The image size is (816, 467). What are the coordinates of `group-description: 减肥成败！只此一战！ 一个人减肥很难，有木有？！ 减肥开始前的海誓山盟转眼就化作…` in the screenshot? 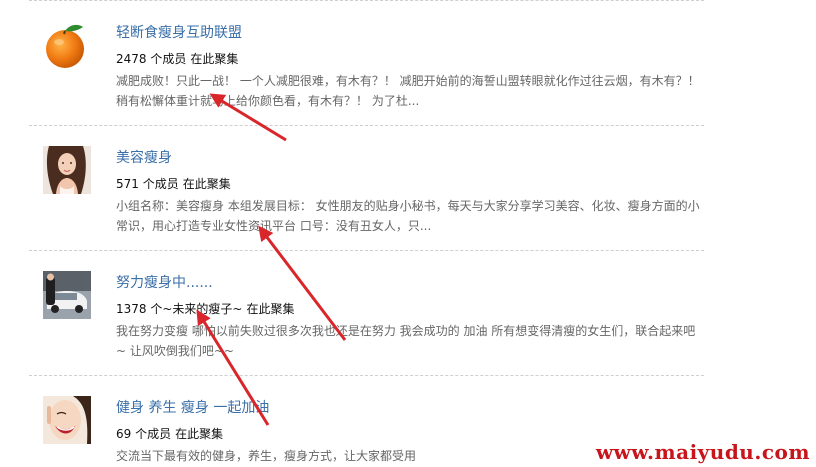 It's located at (408, 91).